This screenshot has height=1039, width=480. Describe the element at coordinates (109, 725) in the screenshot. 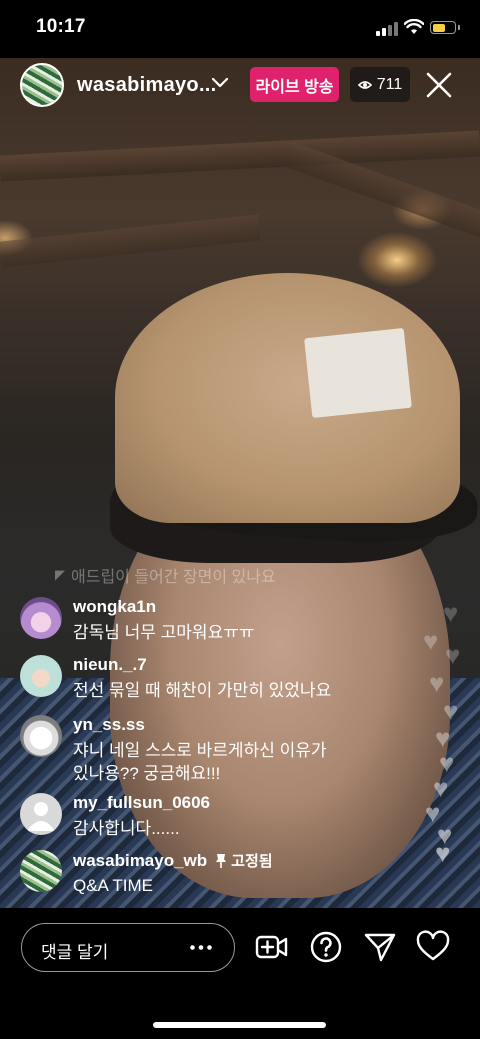

I see `comment-username: yn_ss.ss` at that location.